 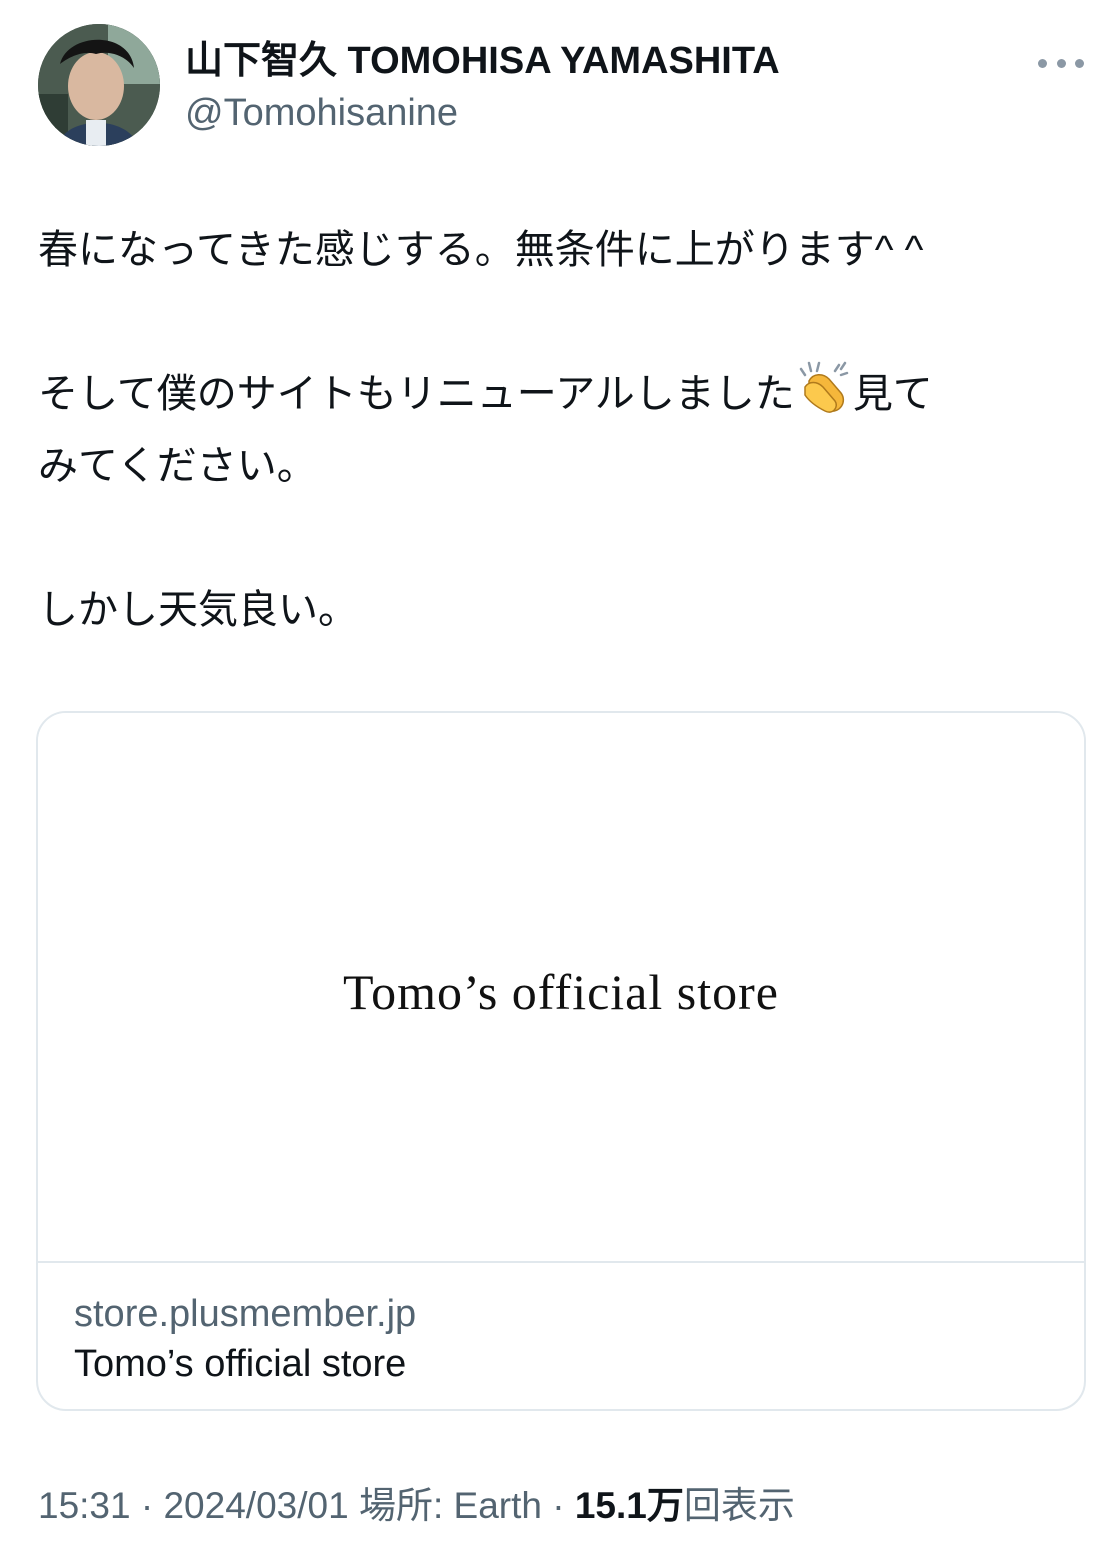 I want to click on more-dots-icon, so click(x=1061, y=63).